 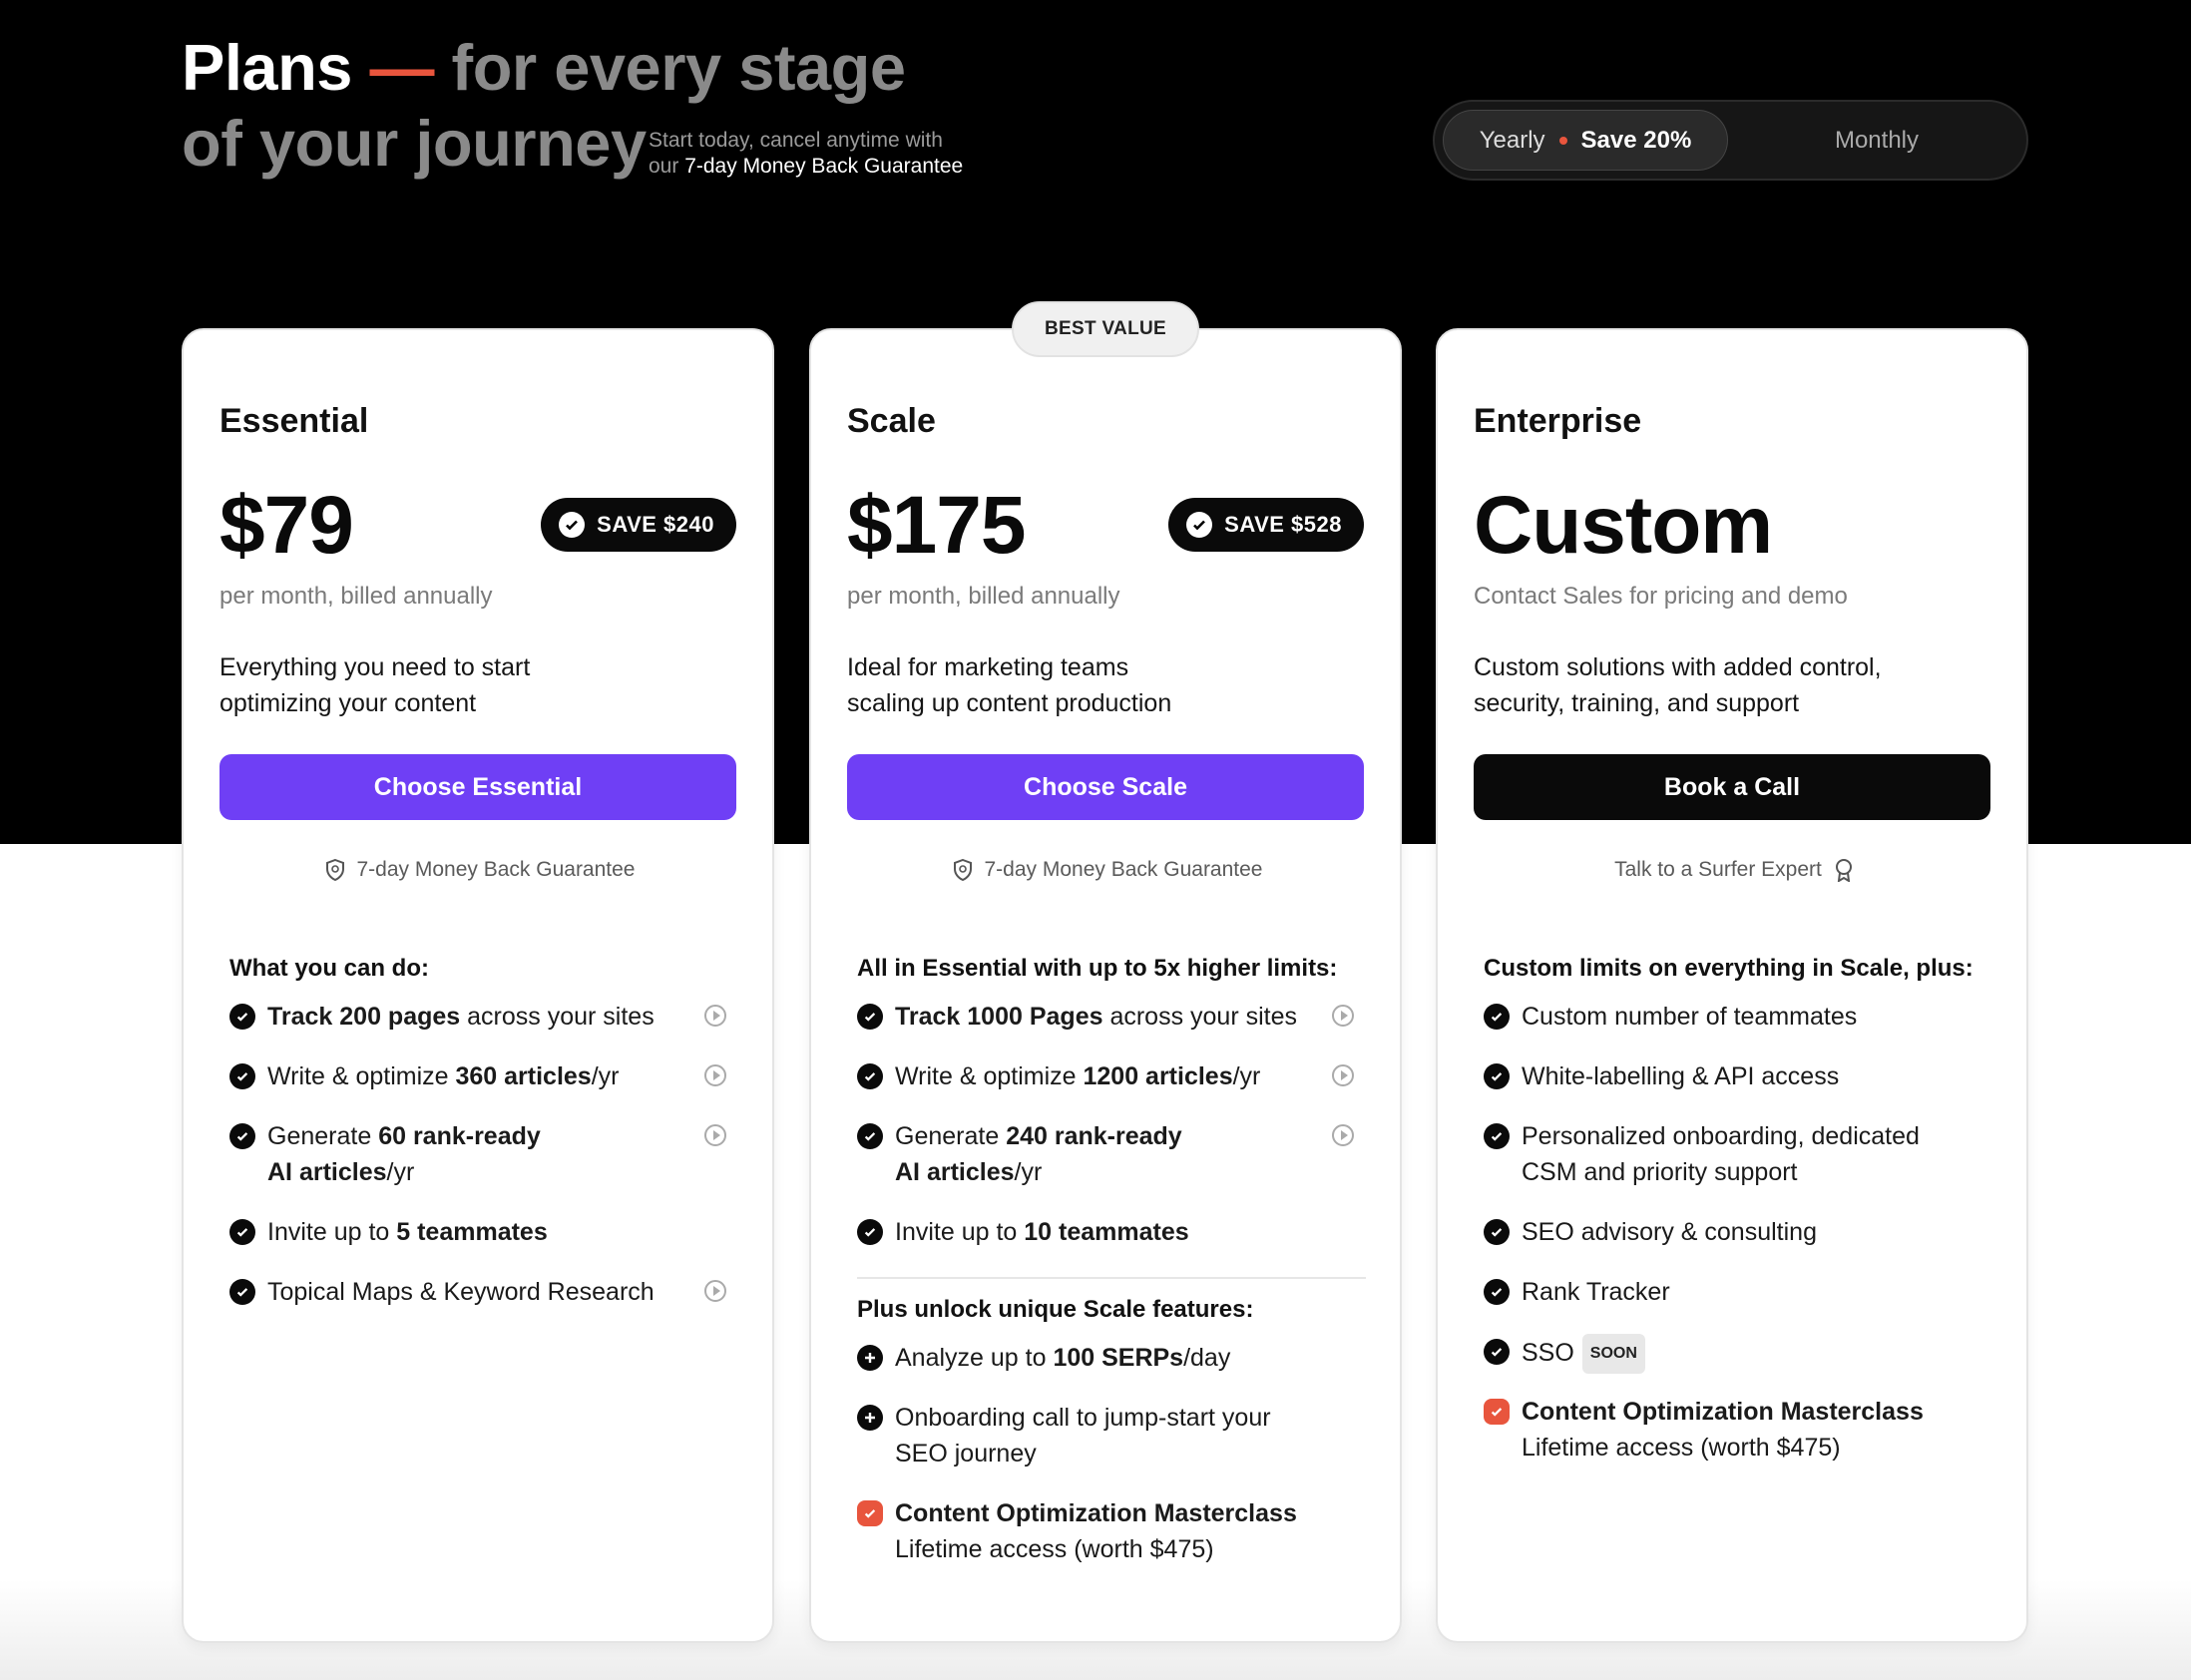 I want to click on save-badge: SAVE $528, so click(x=1266, y=525).